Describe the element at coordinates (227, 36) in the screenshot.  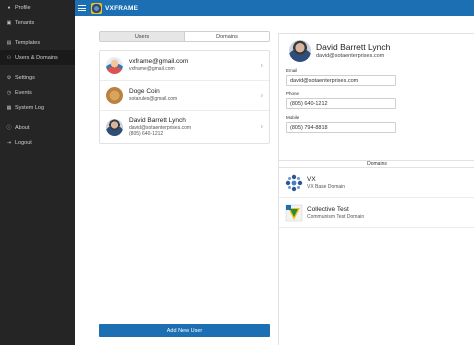
I see `tab-domains: Domains` at that location.